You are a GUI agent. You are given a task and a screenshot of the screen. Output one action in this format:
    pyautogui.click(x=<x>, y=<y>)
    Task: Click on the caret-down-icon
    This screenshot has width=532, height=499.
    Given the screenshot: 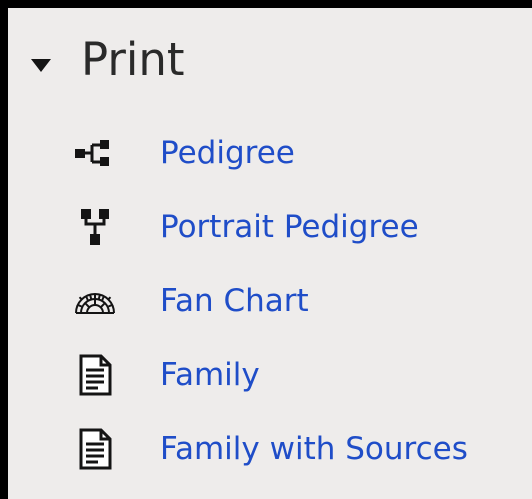 What is the action you would take?
    pyautogui.click(x=41, y=65)
    